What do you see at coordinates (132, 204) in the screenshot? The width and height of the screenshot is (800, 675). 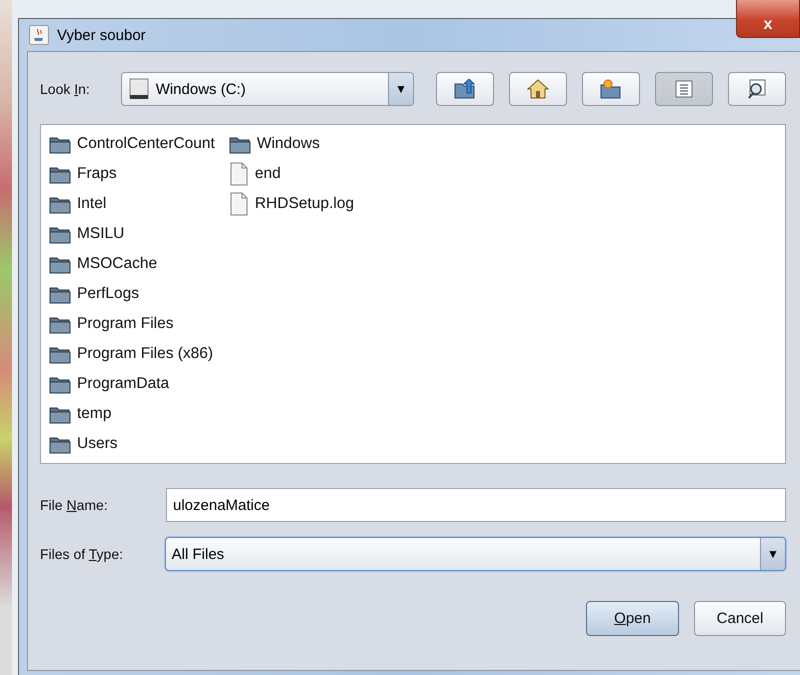 I see `folder-item: Intel` at bounding box center [132, 204].